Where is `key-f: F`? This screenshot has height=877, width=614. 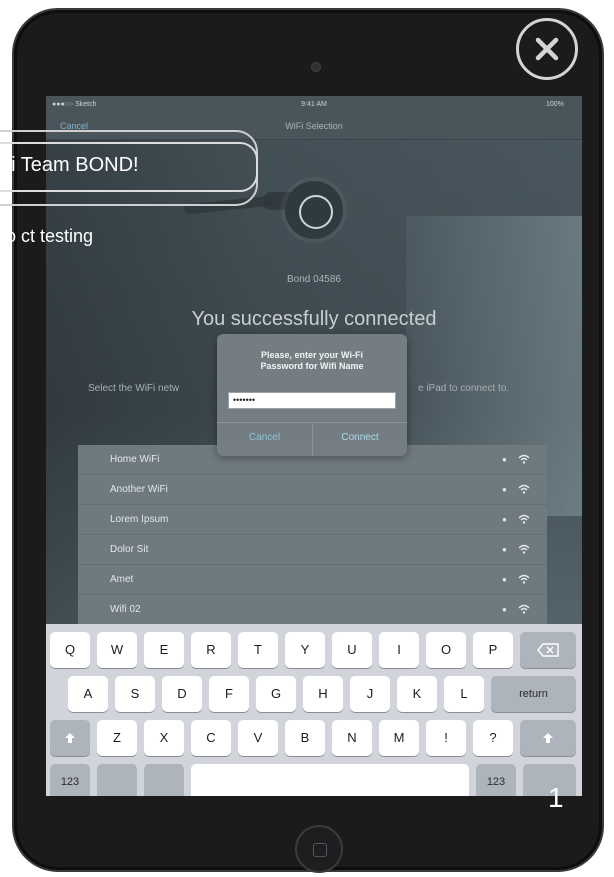 key-f: F is located at coordinates (229, 694).